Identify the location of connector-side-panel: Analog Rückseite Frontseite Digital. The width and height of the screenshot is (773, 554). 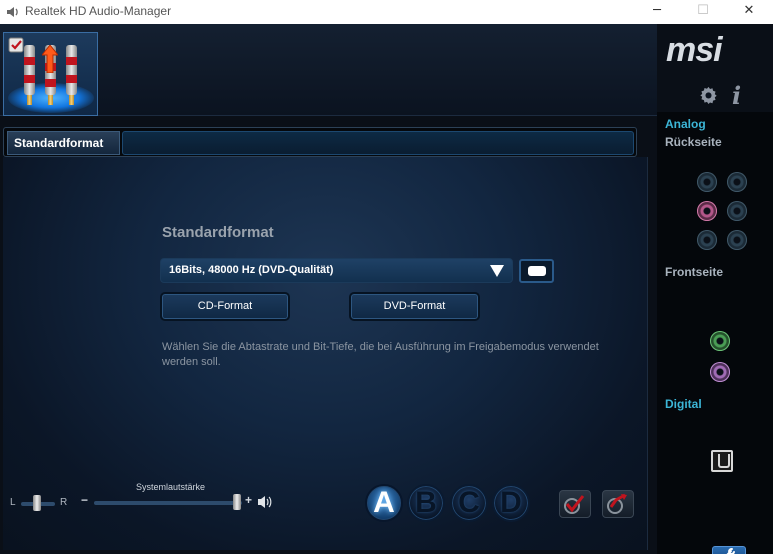
(715, 333).